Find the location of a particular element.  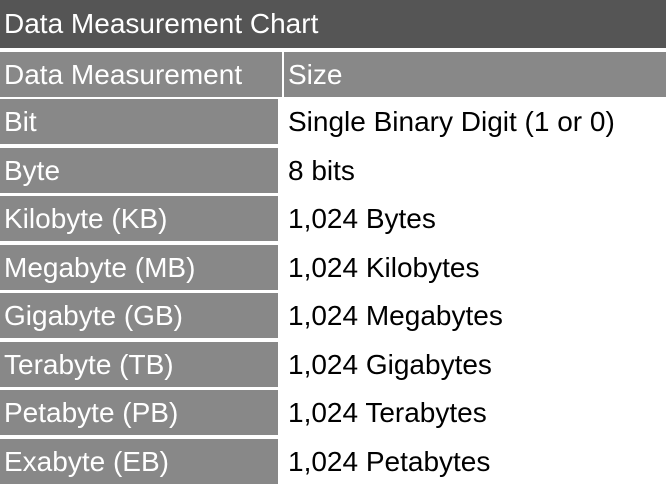

table-row: Megabyte (MB) 1,024 Kilobytes is located at coordinates (333, 269).